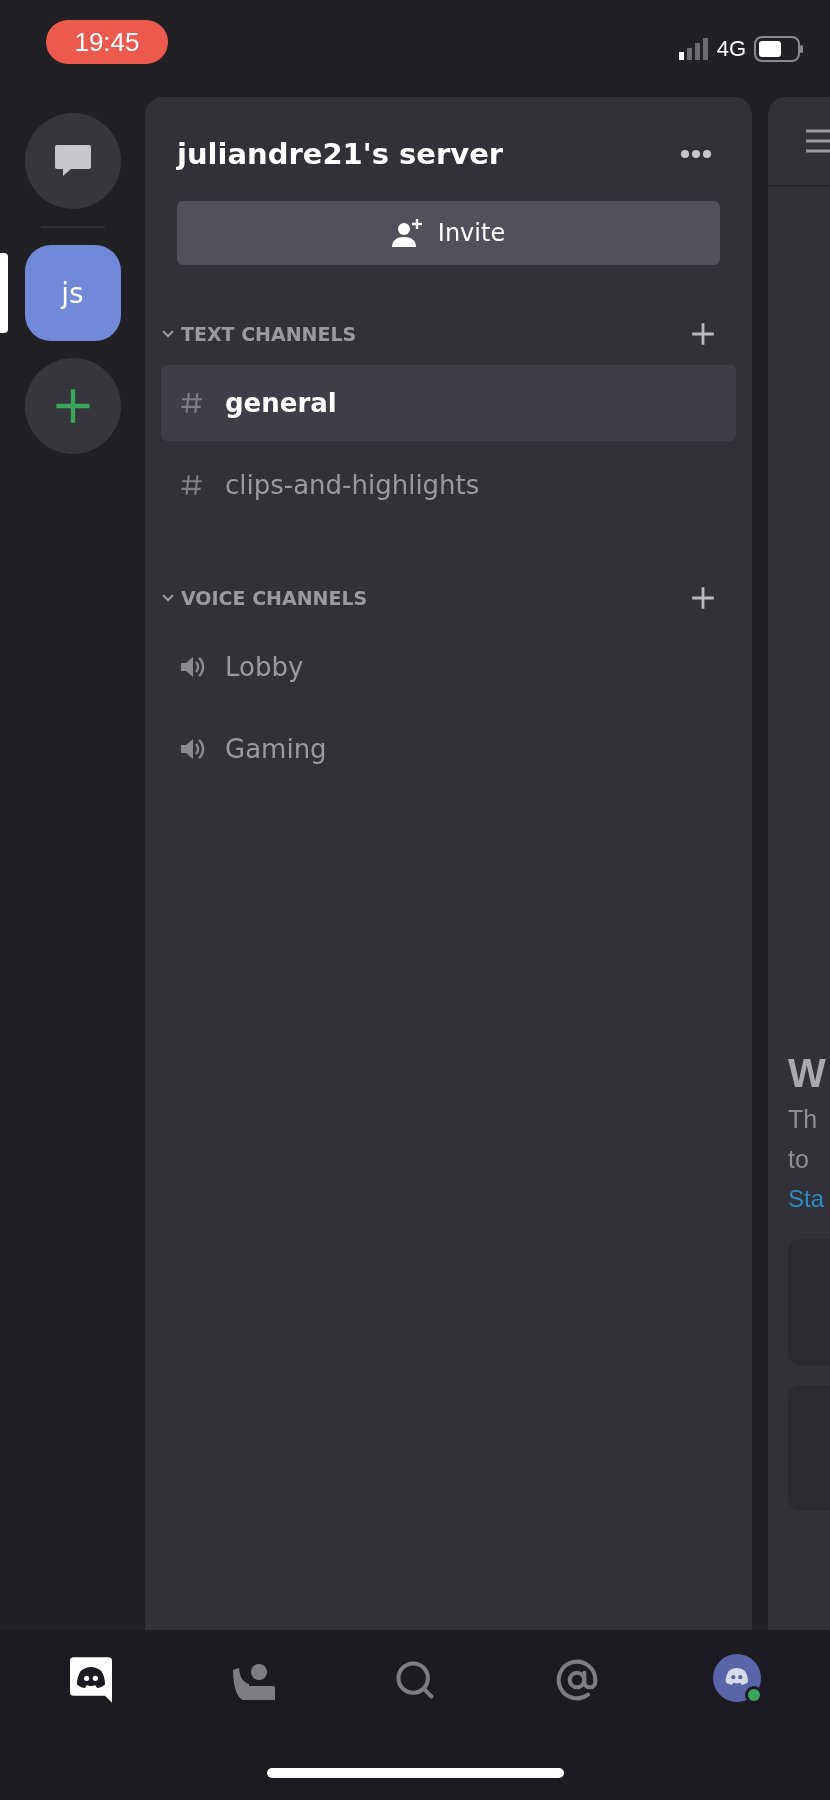 The height and width of the screenshot is (1800, 830). What do you see at coordinates (340, 154) in the screenshot?
I see `server-name: juliandre21's server` at bounding box center [340, 154].